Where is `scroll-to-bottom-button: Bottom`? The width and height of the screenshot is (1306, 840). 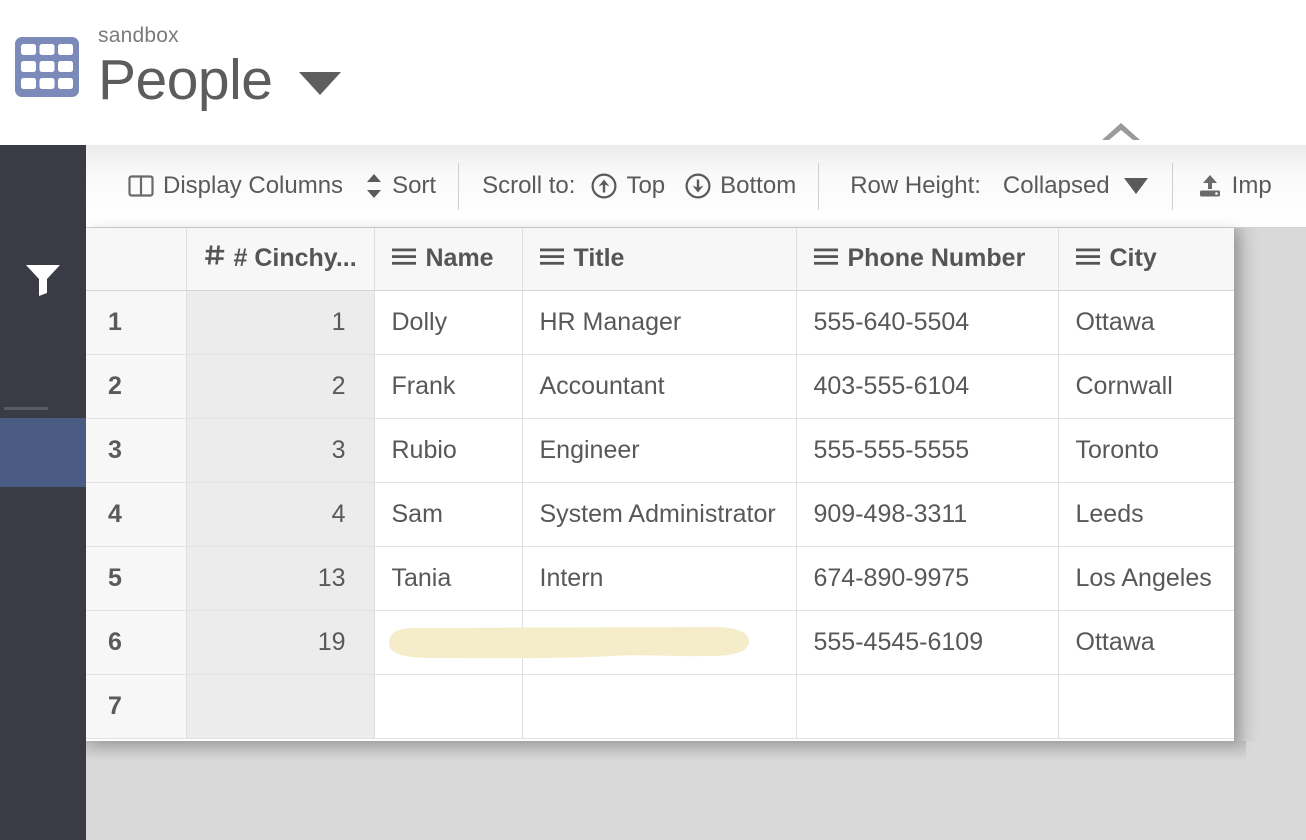 scroll-to-bottom-button: Bottom is located at coordinates (740, 186).